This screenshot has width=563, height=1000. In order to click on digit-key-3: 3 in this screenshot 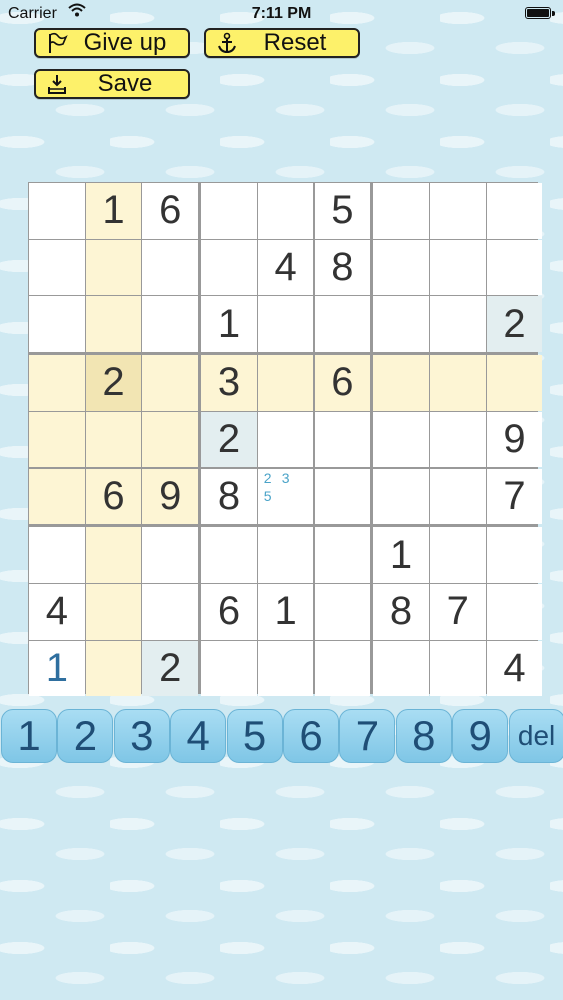, I will do `click(141, 736)`.